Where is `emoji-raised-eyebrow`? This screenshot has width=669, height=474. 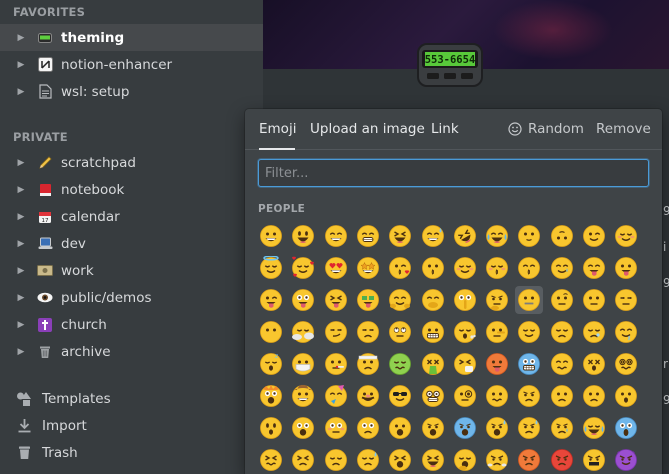 emoji-raised-eyebrow is located at coordinates (562, 300).